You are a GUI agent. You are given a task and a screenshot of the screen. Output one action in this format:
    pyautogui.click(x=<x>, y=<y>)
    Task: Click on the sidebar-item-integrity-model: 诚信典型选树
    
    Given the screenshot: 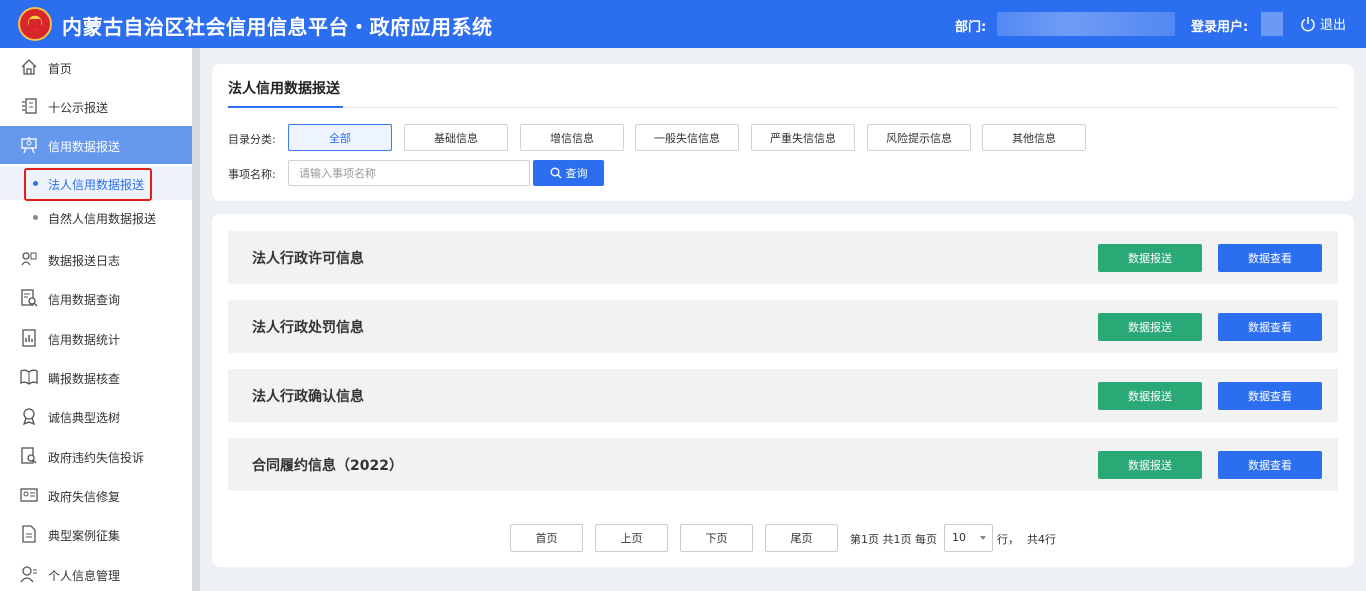 What is the action you would take?
    pyautogui.click(x=96, y=416)
    